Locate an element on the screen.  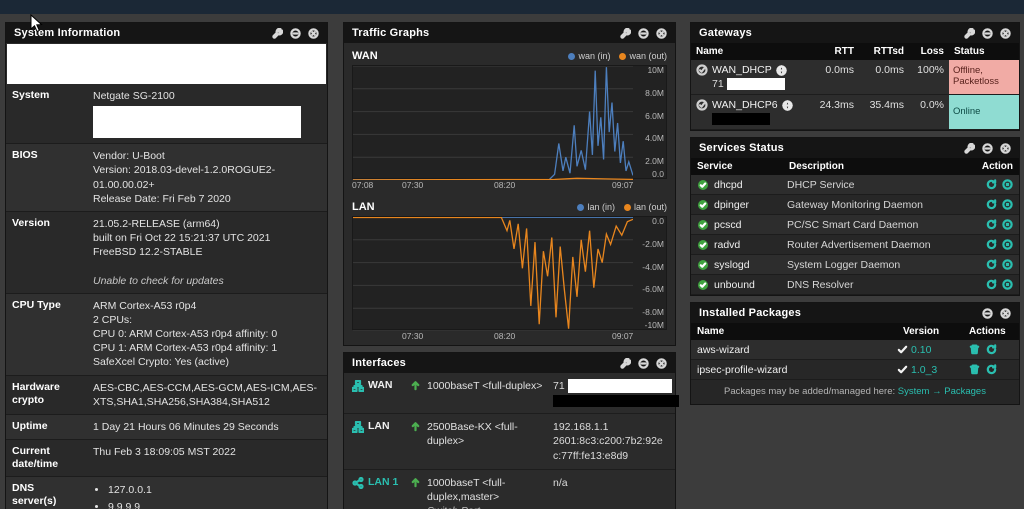
interface-address: 192.168.1.1 is located at coordinates (581, 427).